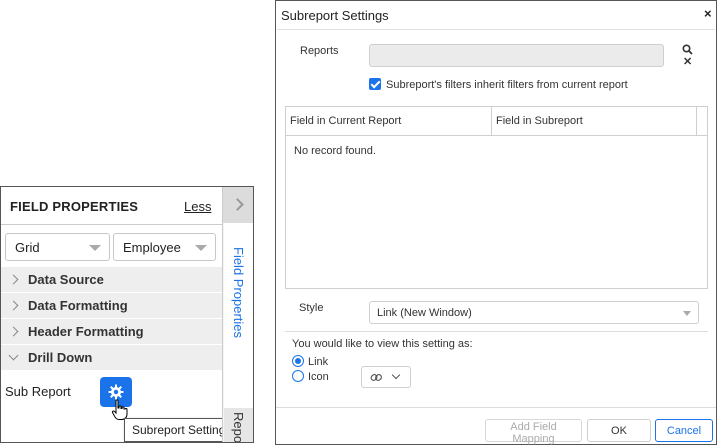 The image size is (717, 445). Describe the element at coordinates (74, 206) in the screenshot. I see `field-properties-title: FIELD PROPERTIES` at that location.